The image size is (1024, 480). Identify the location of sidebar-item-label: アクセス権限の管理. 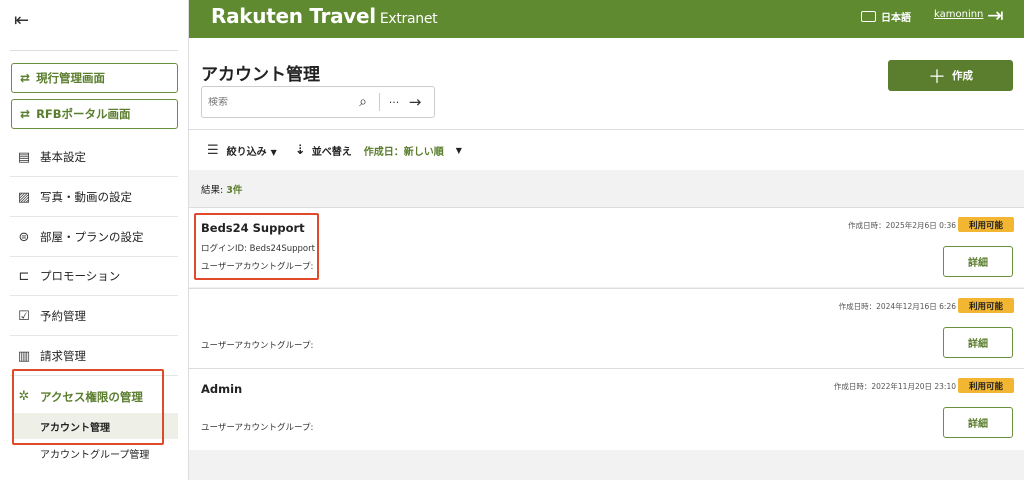
(91, 396).